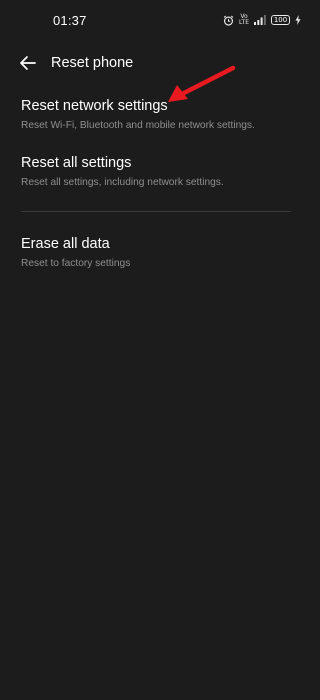 The height and width of the screenshot is (700, 320). I want to click on volte-icon: Vo LTE, so click(244, 20).